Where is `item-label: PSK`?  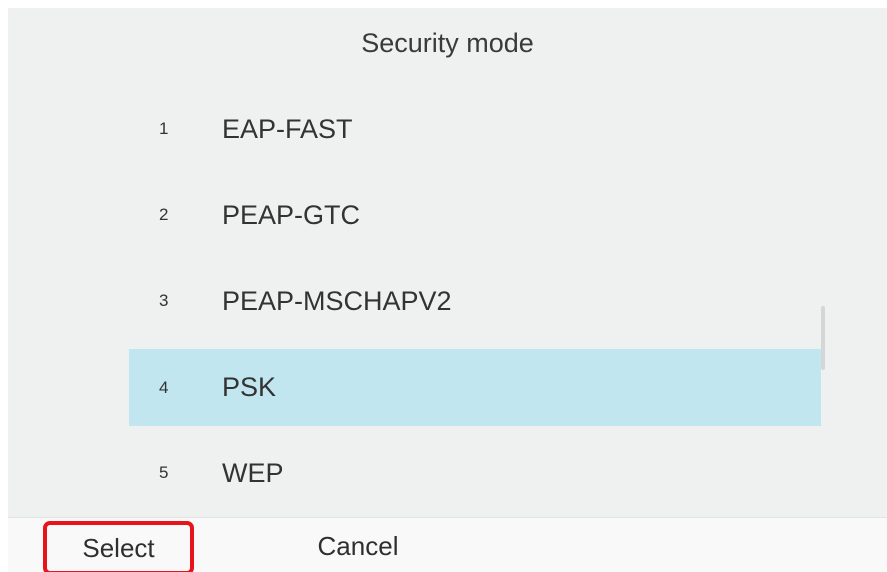 item-label: PSK is located at coordinates (249, 387).